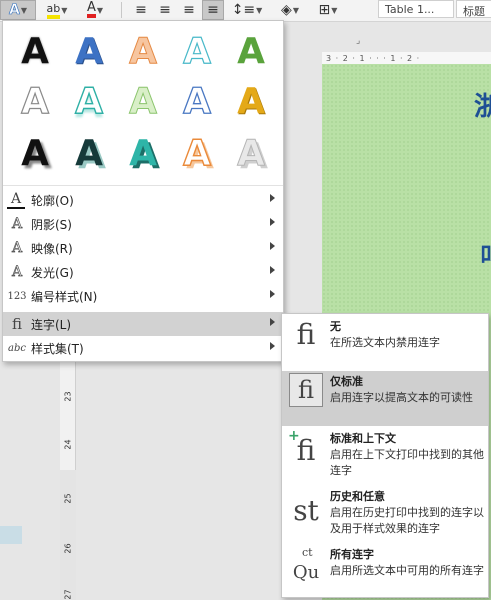 The width and height of the screenshot is (491, 600). I want to click on glow-icon: A, so click(17, 272).